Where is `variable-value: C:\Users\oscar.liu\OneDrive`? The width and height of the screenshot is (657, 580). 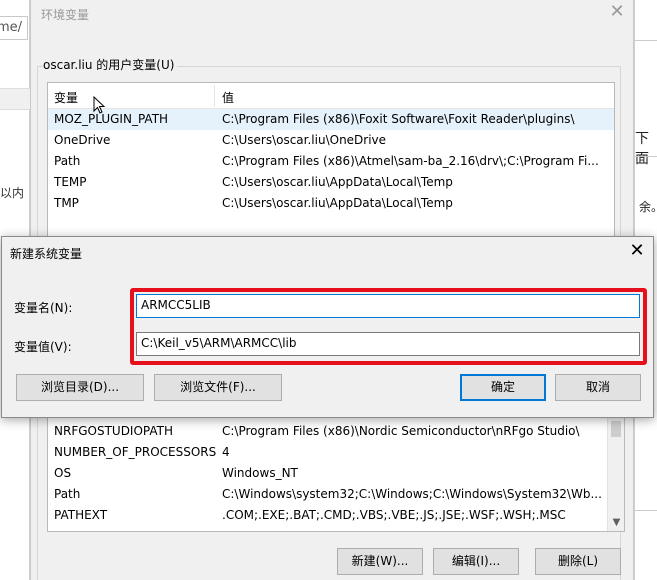
variable-value: C:\Users\oscar.liu\OneDrive is located at coordinates (304, 140).